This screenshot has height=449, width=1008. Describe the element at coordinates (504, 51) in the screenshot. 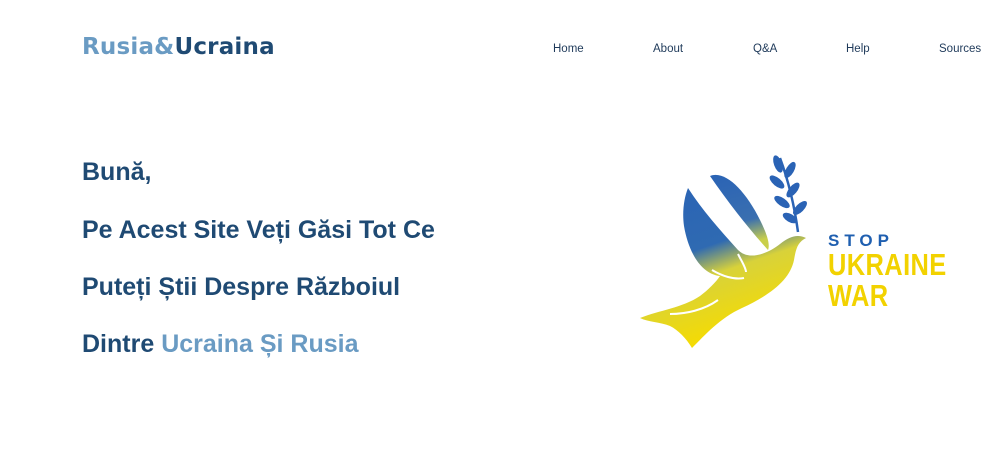

I see `main-nav: Home About Q&A Help Sources` at that location.